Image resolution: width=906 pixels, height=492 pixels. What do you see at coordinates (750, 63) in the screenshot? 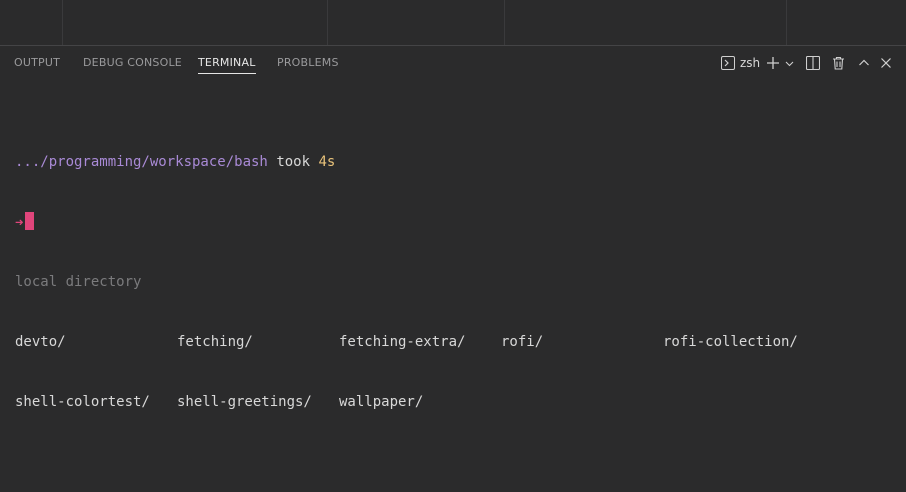
I see `shell-name-label: zsh` at bounding box center [750, 63].